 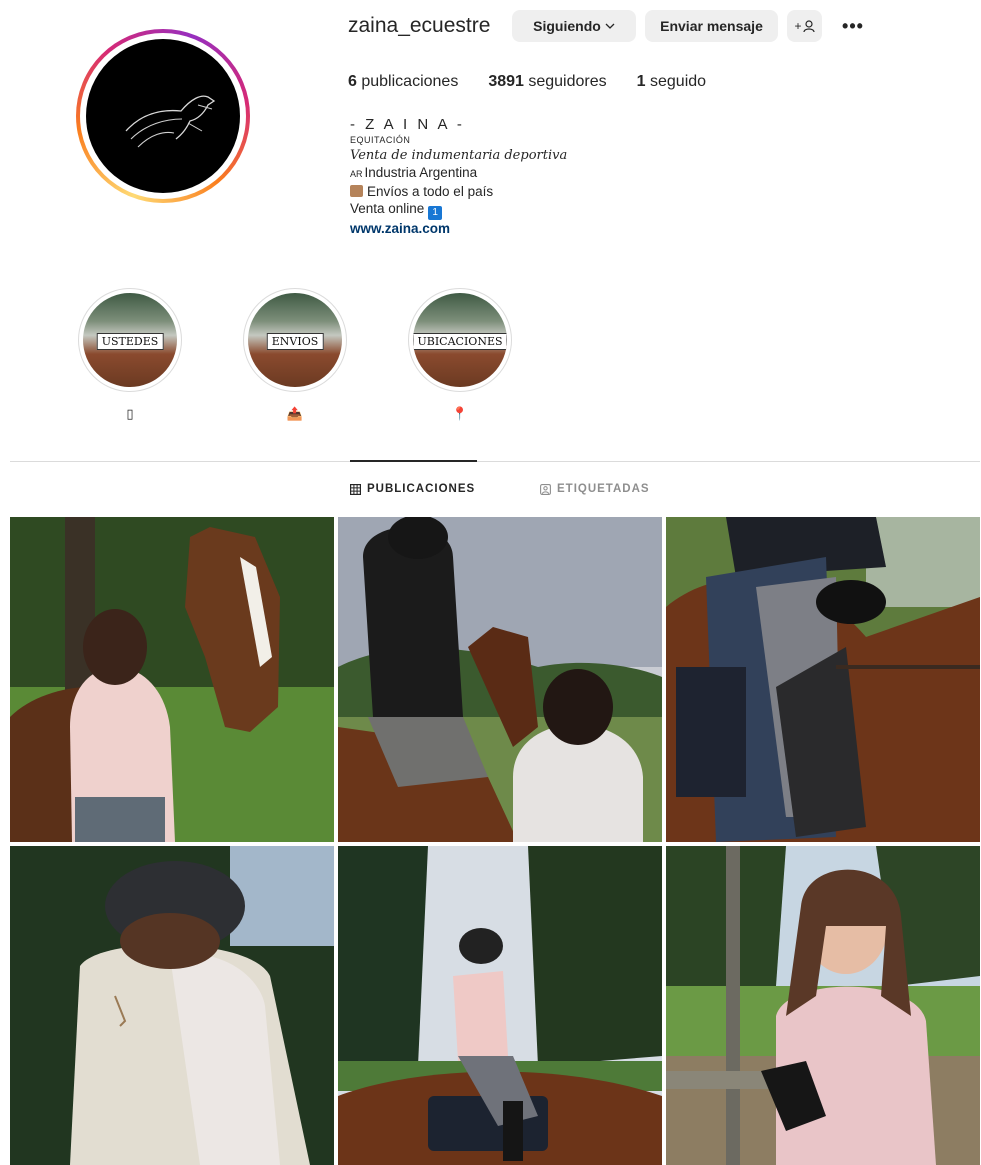 I want to click on outbox-emoji-icon: 📤, so click(x=295, y=413).